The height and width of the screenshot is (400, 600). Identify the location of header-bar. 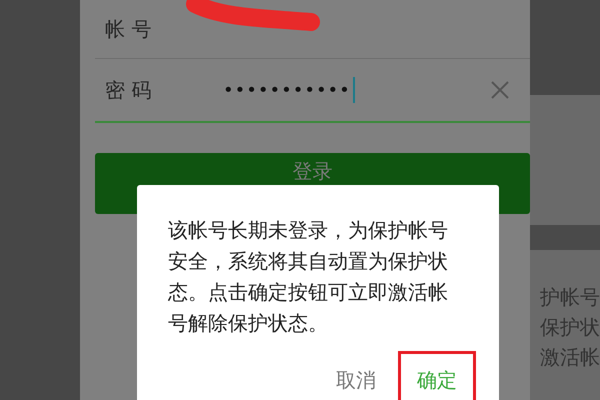
(565, 237).